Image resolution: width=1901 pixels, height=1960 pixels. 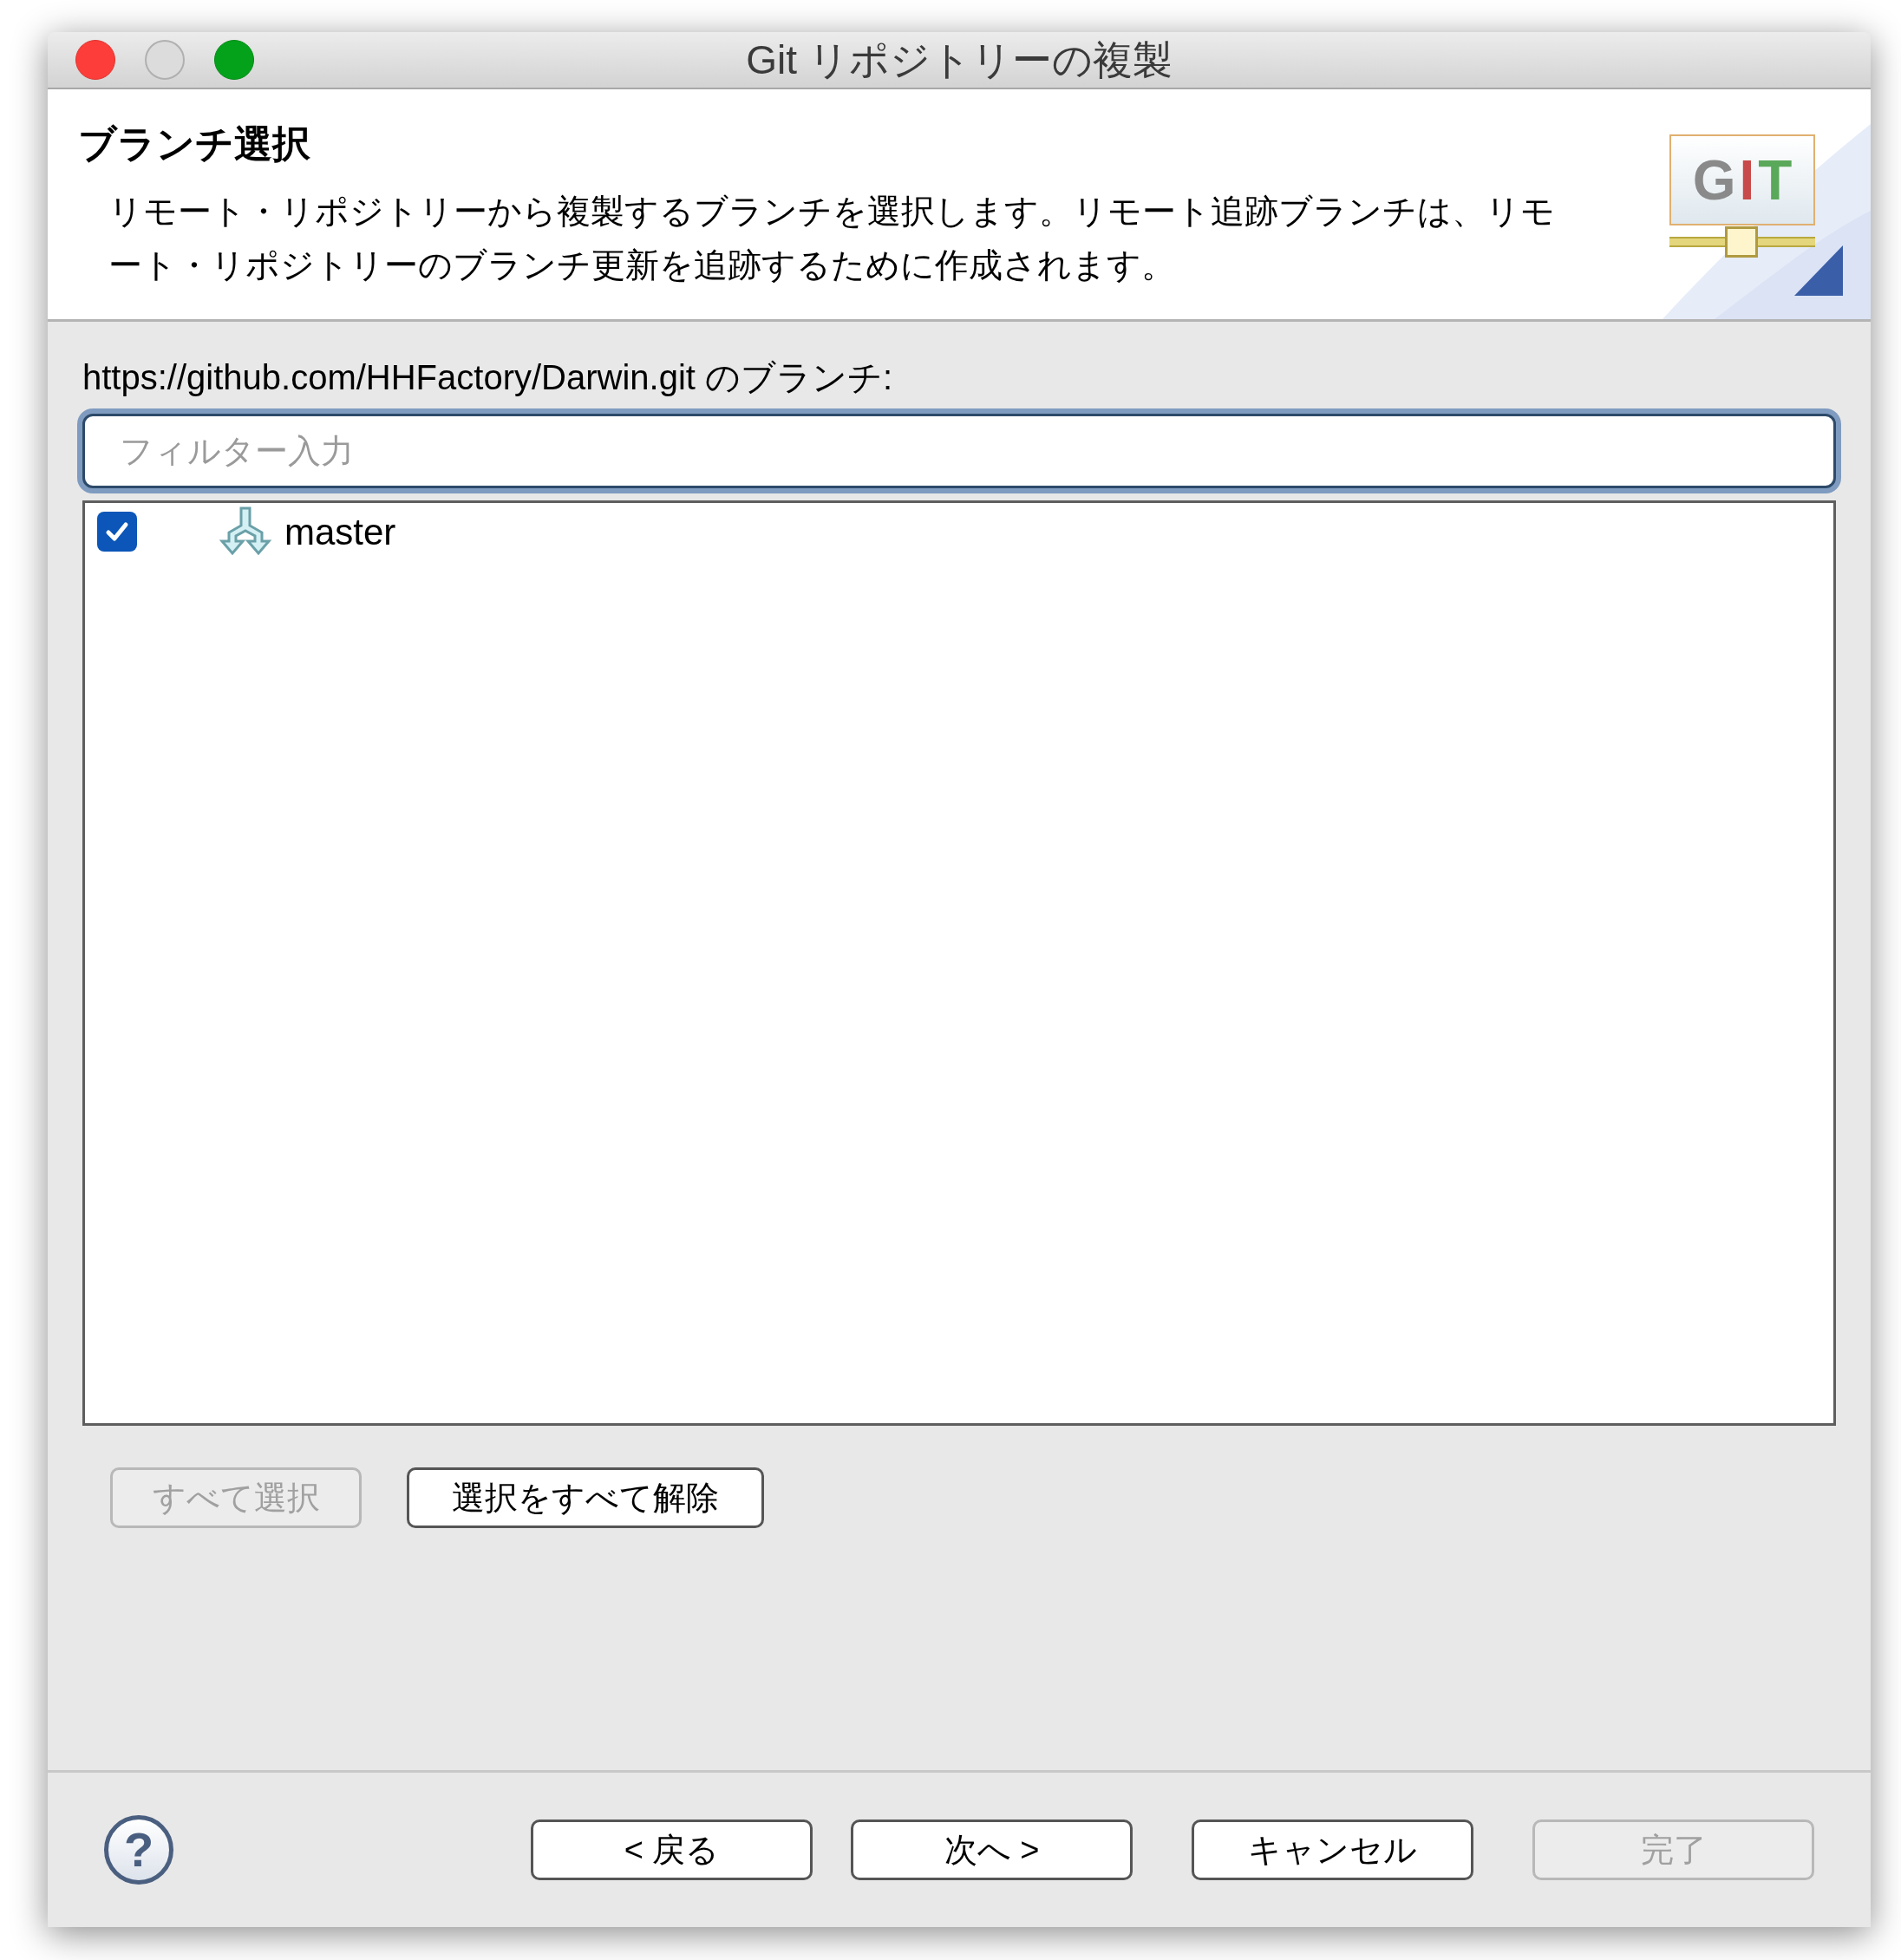 I want to click on branch-checkbox, so click(x=117, y=532).